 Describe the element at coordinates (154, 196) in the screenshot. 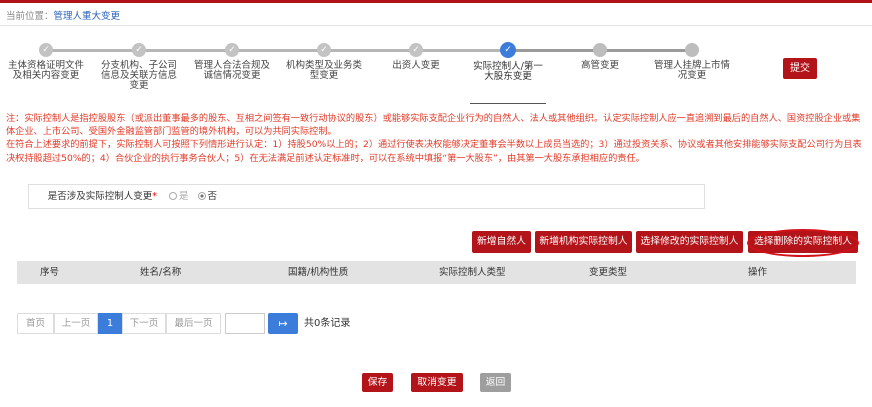

I see `required-mark: *` at that location.